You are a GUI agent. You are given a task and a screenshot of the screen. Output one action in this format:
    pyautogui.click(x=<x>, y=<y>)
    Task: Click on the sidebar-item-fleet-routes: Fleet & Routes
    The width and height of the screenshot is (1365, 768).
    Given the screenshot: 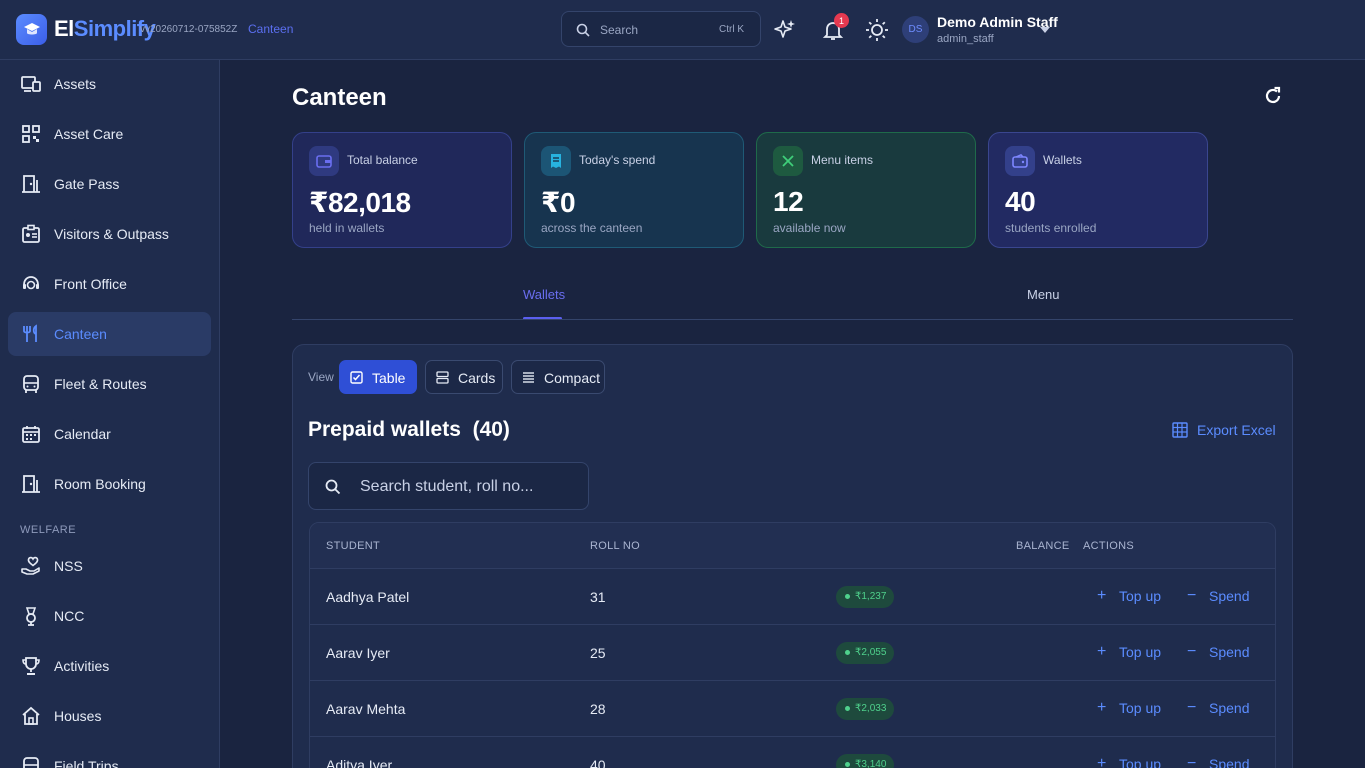 What is the action you would take?
    pyautogui.click(x=109, y=384)
    